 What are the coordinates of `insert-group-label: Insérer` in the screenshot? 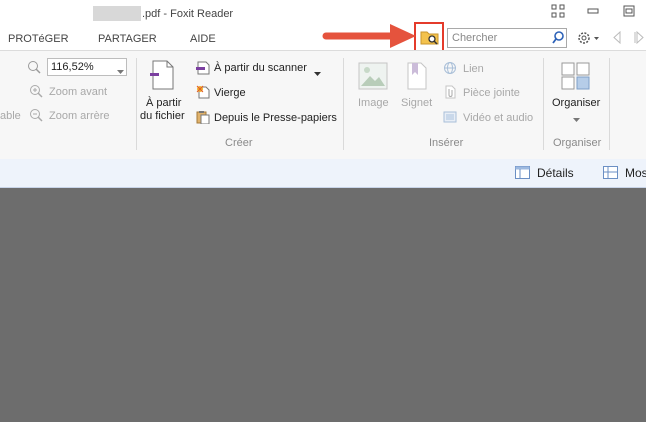 It's located at (446, 143).